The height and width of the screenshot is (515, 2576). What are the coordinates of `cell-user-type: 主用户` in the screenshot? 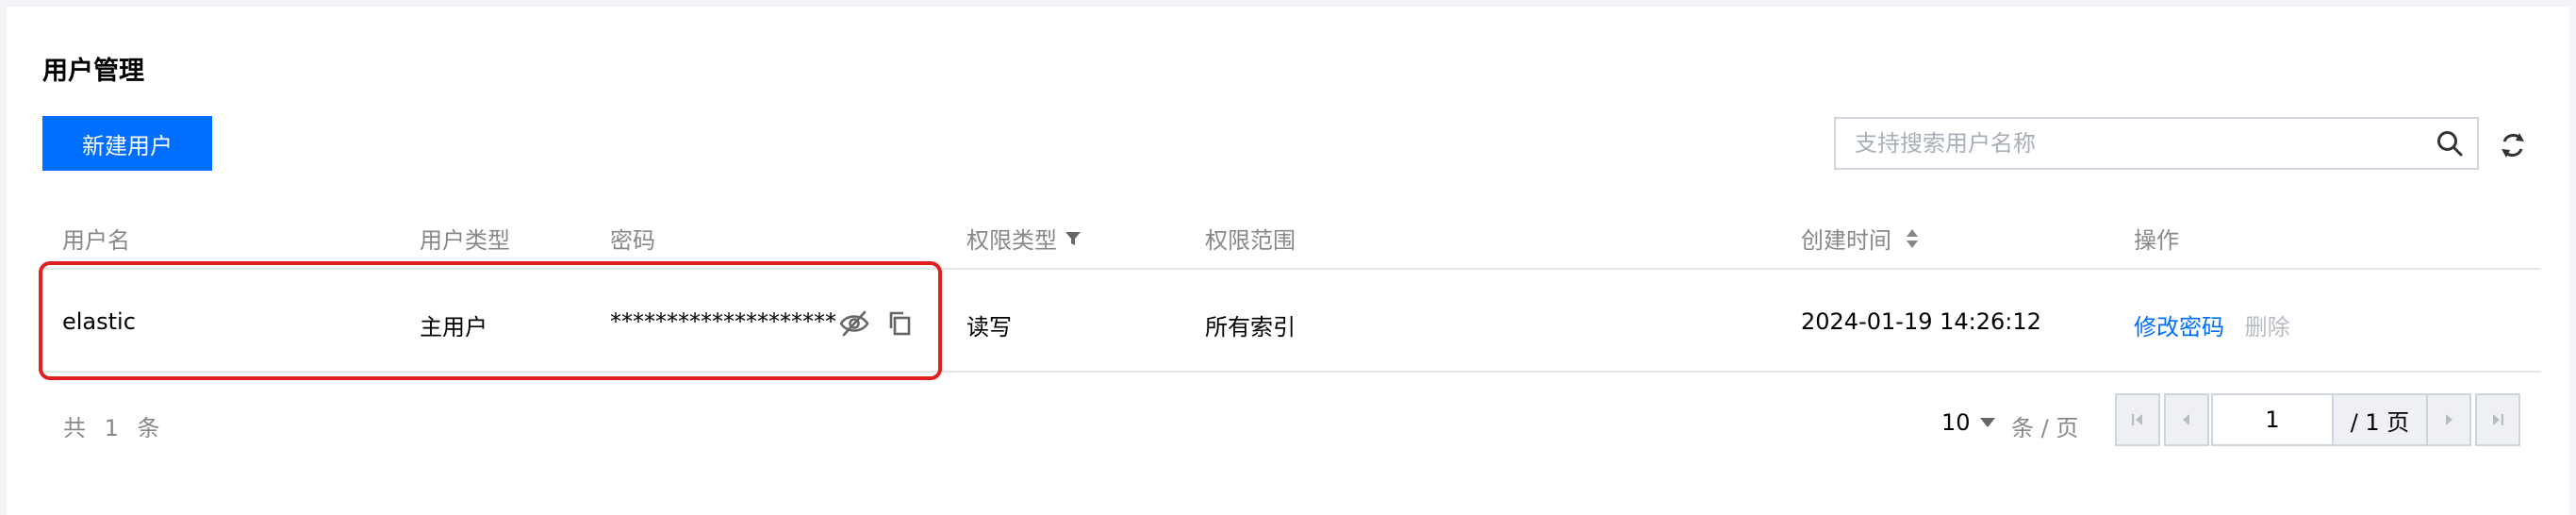 It's located at (453, 327).